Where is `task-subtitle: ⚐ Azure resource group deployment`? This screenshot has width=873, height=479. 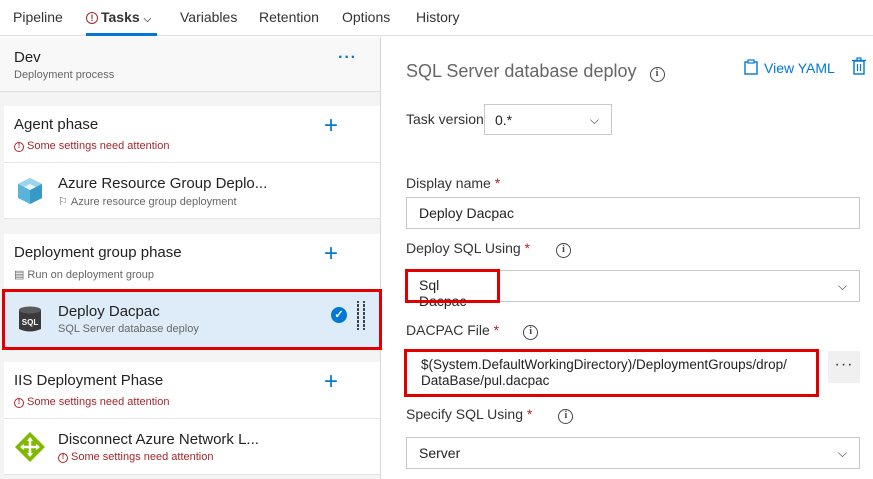 task-subtitle: ⚐ Azure resource group deployment is located at coordinates (147, 201).